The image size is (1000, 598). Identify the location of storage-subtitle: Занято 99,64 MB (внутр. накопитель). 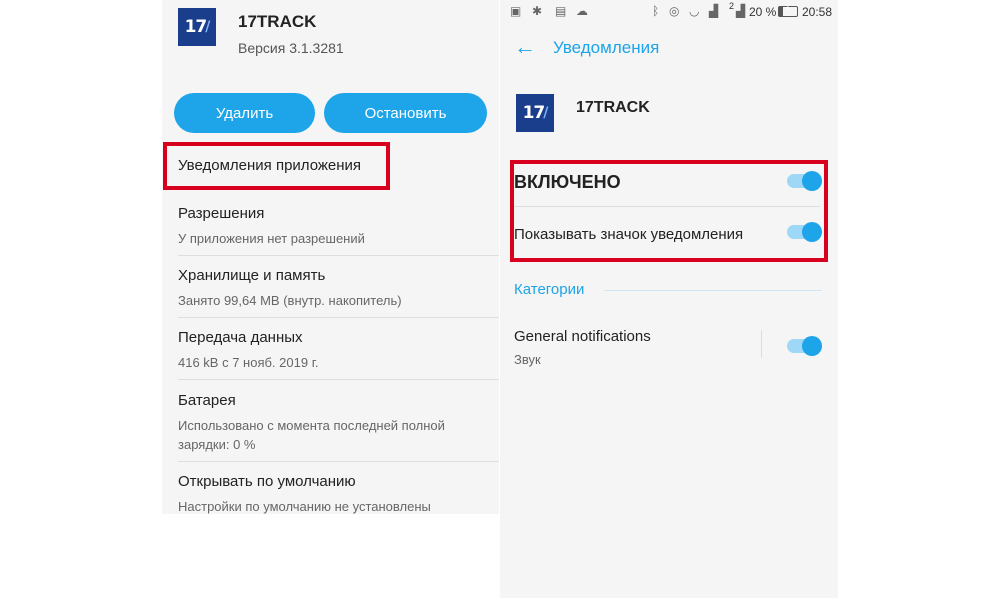
(290, 300).